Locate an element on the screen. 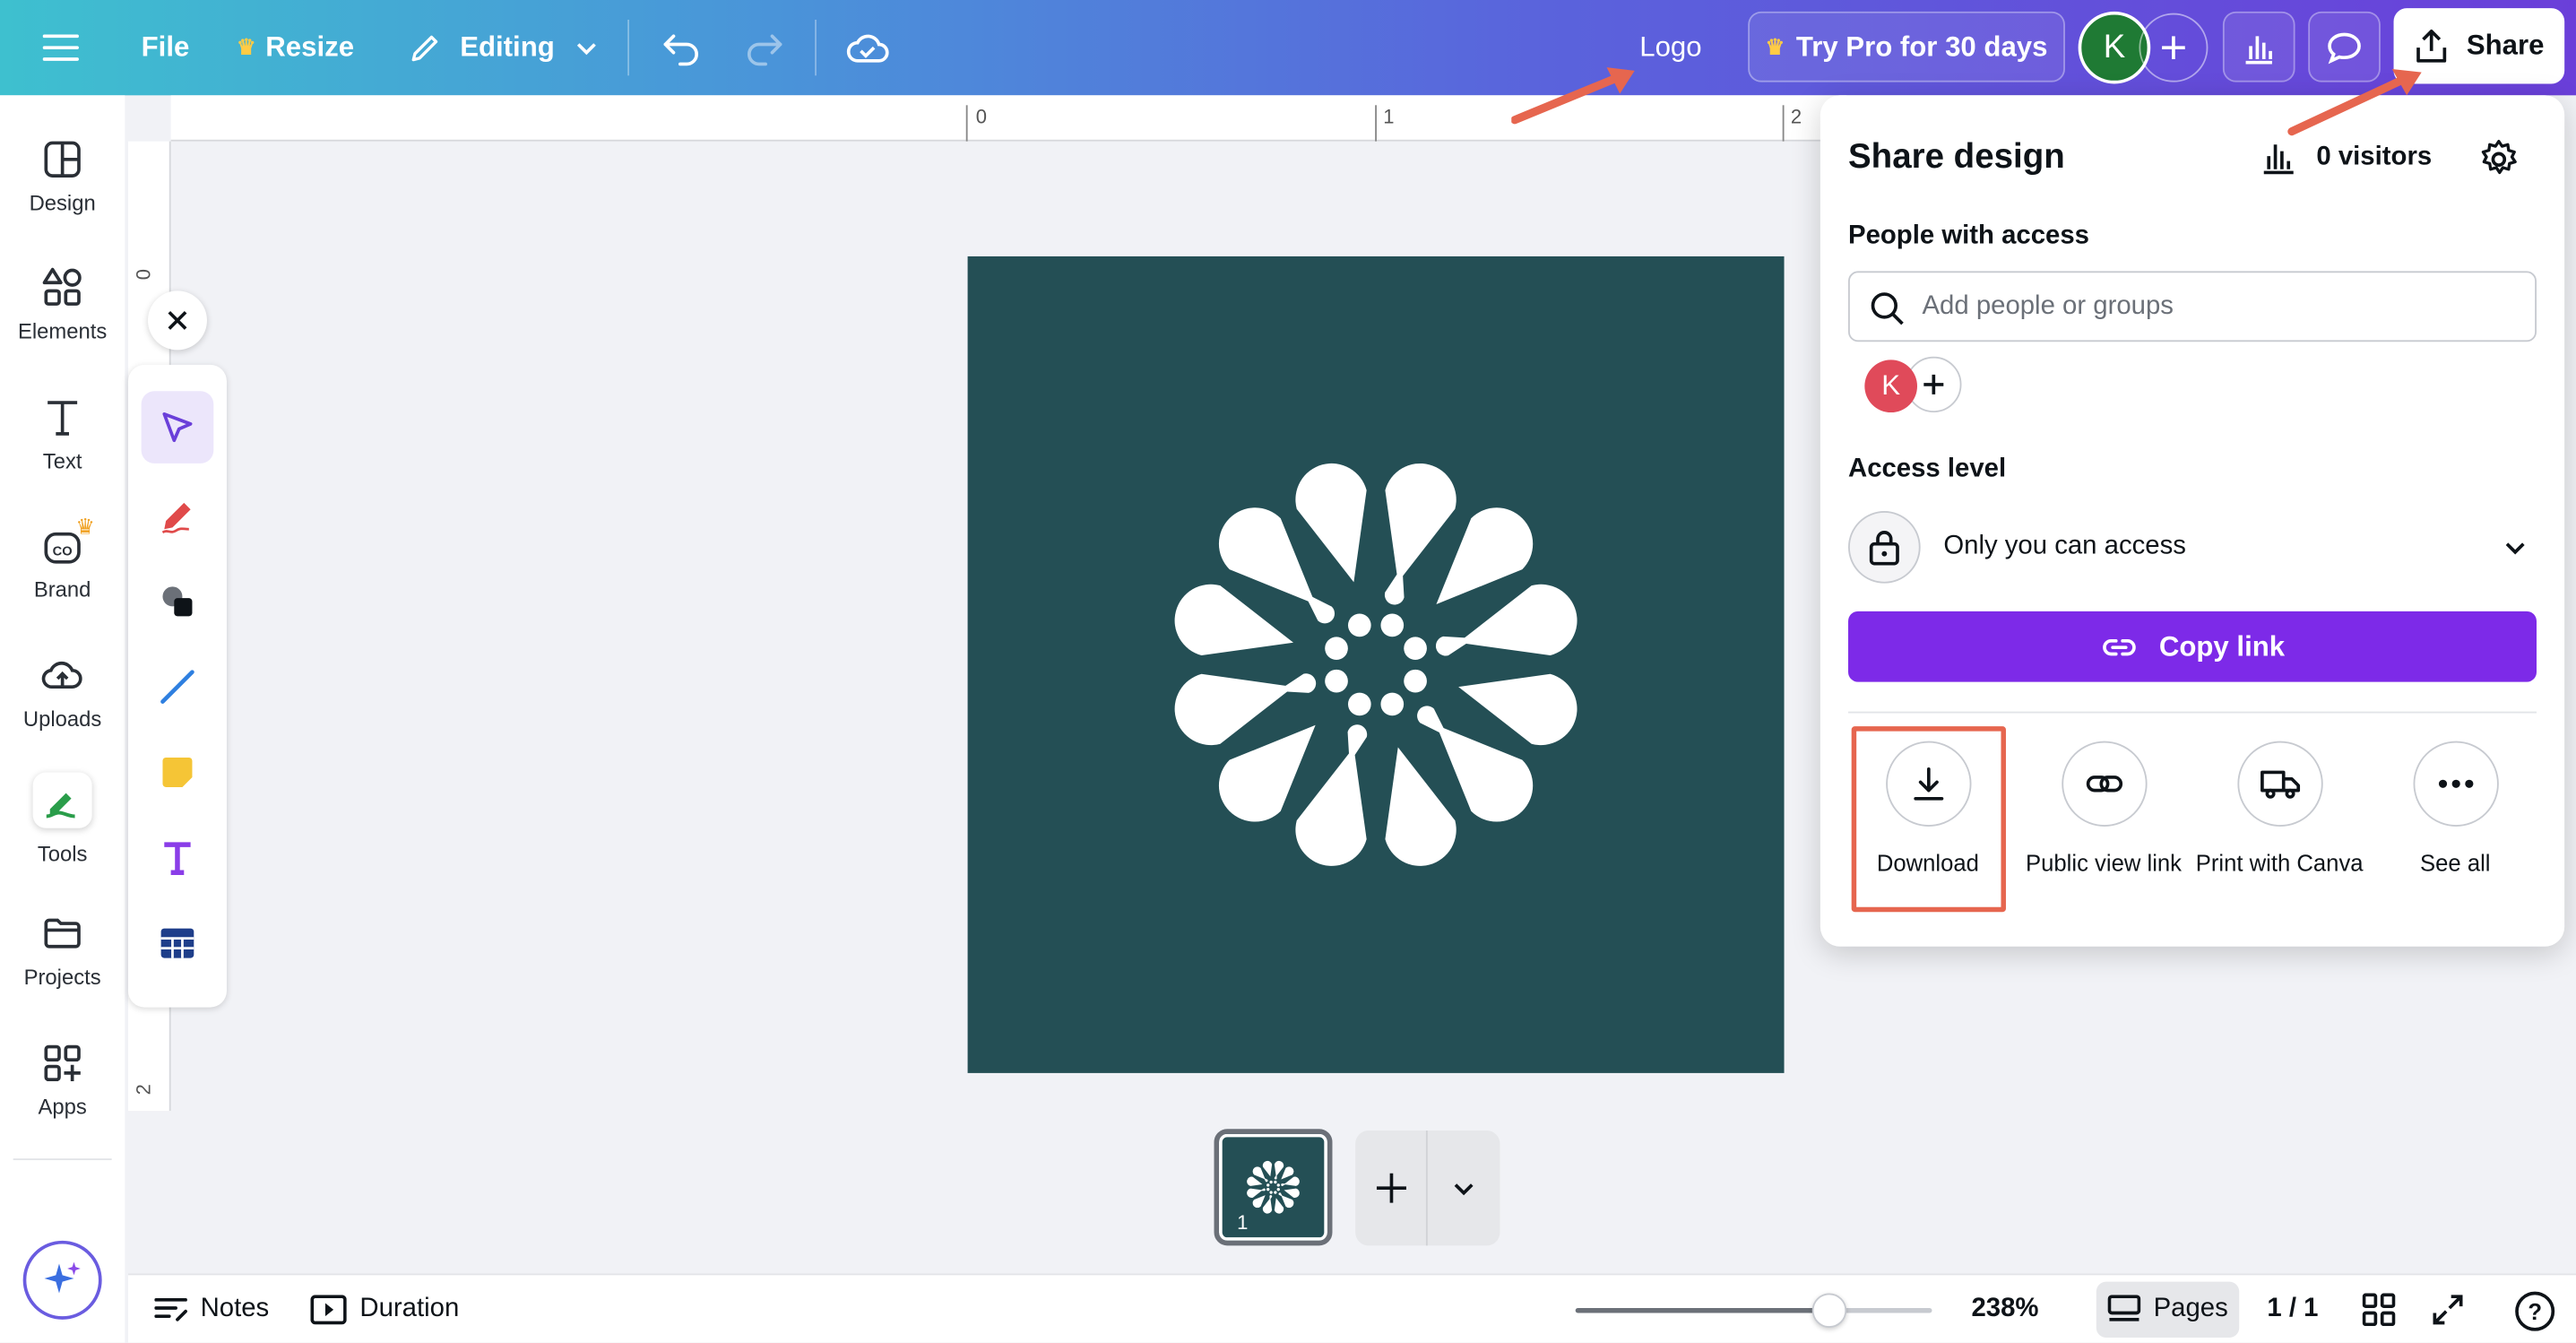 This screenshot has height=1343, width=2576. table-tool is located at coordinates (178, 943).